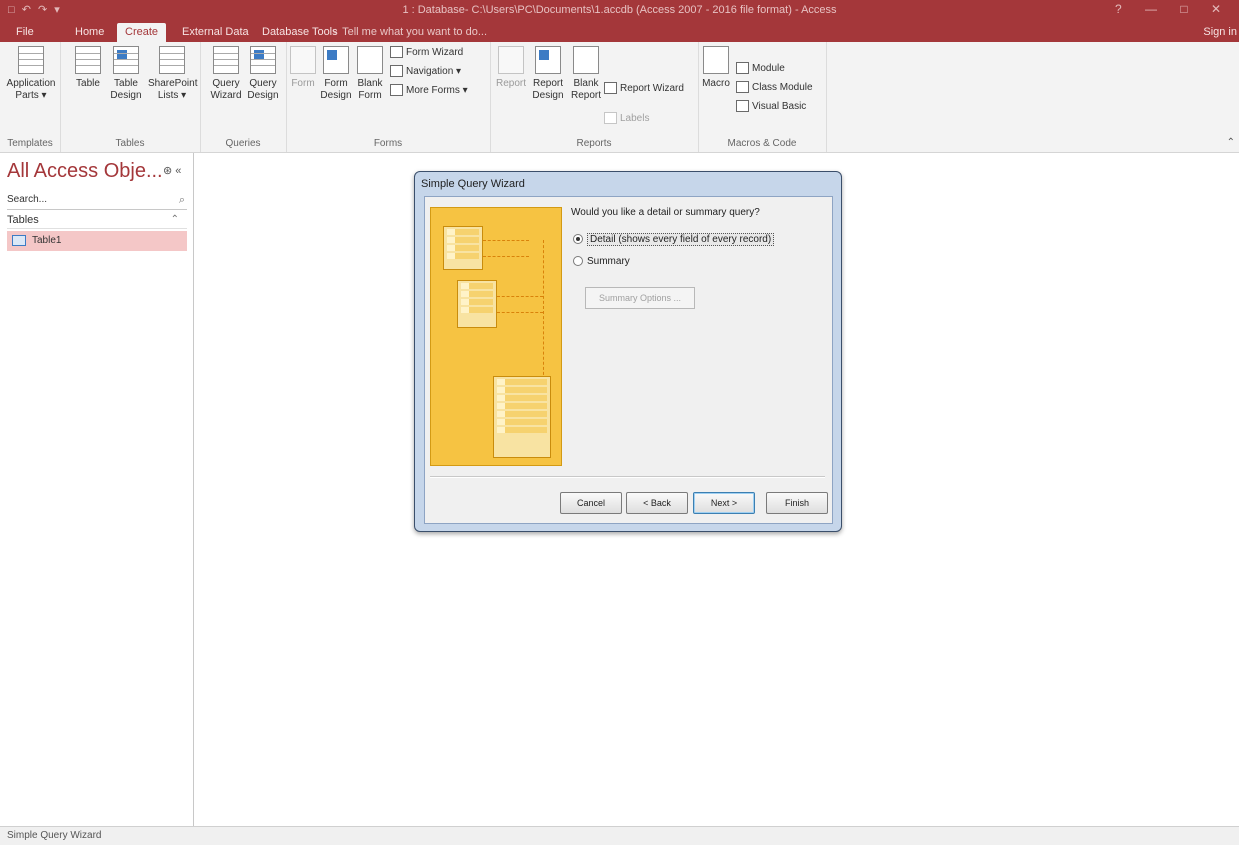 The image size is (1239, 845). What do you see at coordinates (97, 202) in the screenshot?
I see `nav-search-input: Search... ⌕` at bounding box center [97, 202].